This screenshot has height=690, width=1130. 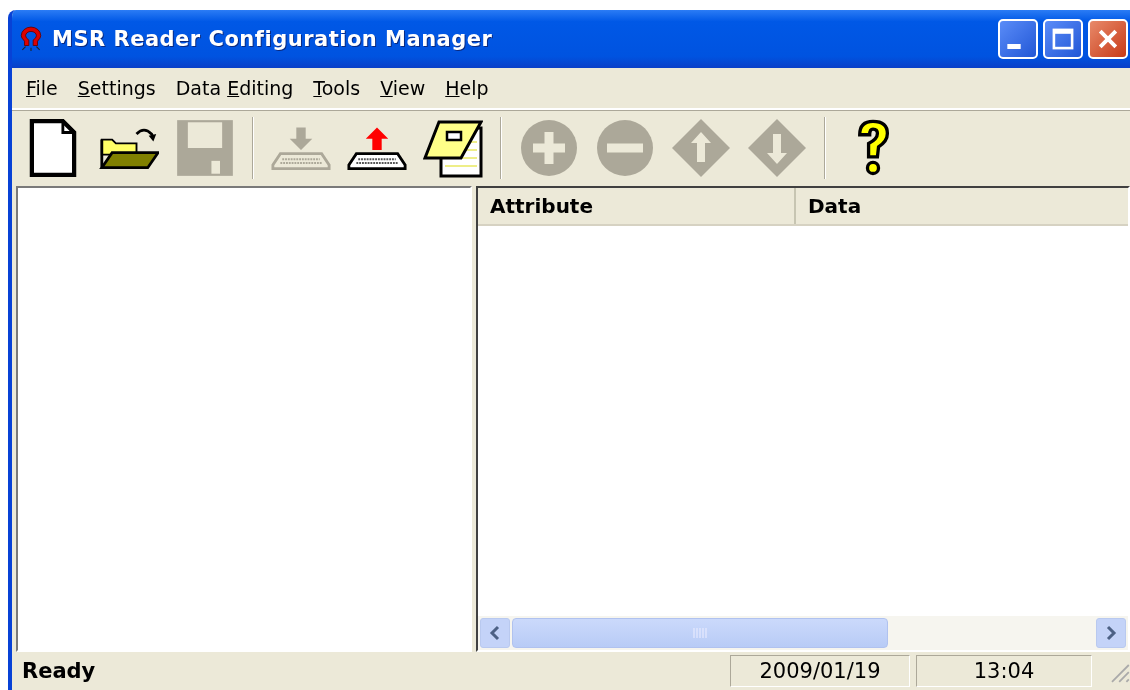 What do you see at coordinates (59, 671) in the screenshot?
I see `status-message: Ready` at bounding box center [59, 671].